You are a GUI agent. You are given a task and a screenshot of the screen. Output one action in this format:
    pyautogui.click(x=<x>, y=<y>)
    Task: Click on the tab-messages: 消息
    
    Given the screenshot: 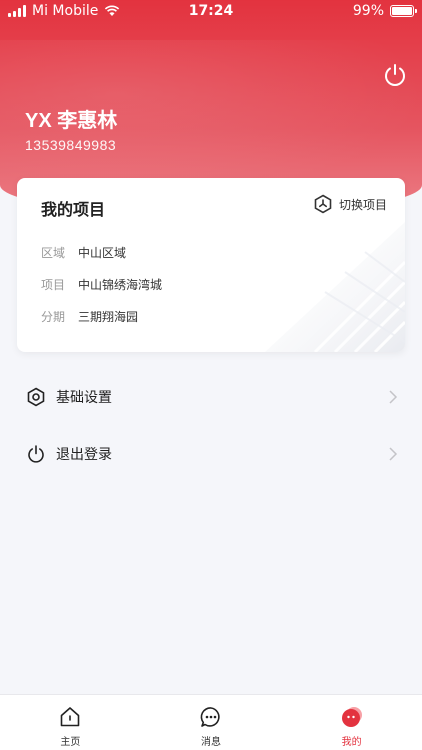 What is the action you would take?
    pyautogui.click(x=211, y=722)
    